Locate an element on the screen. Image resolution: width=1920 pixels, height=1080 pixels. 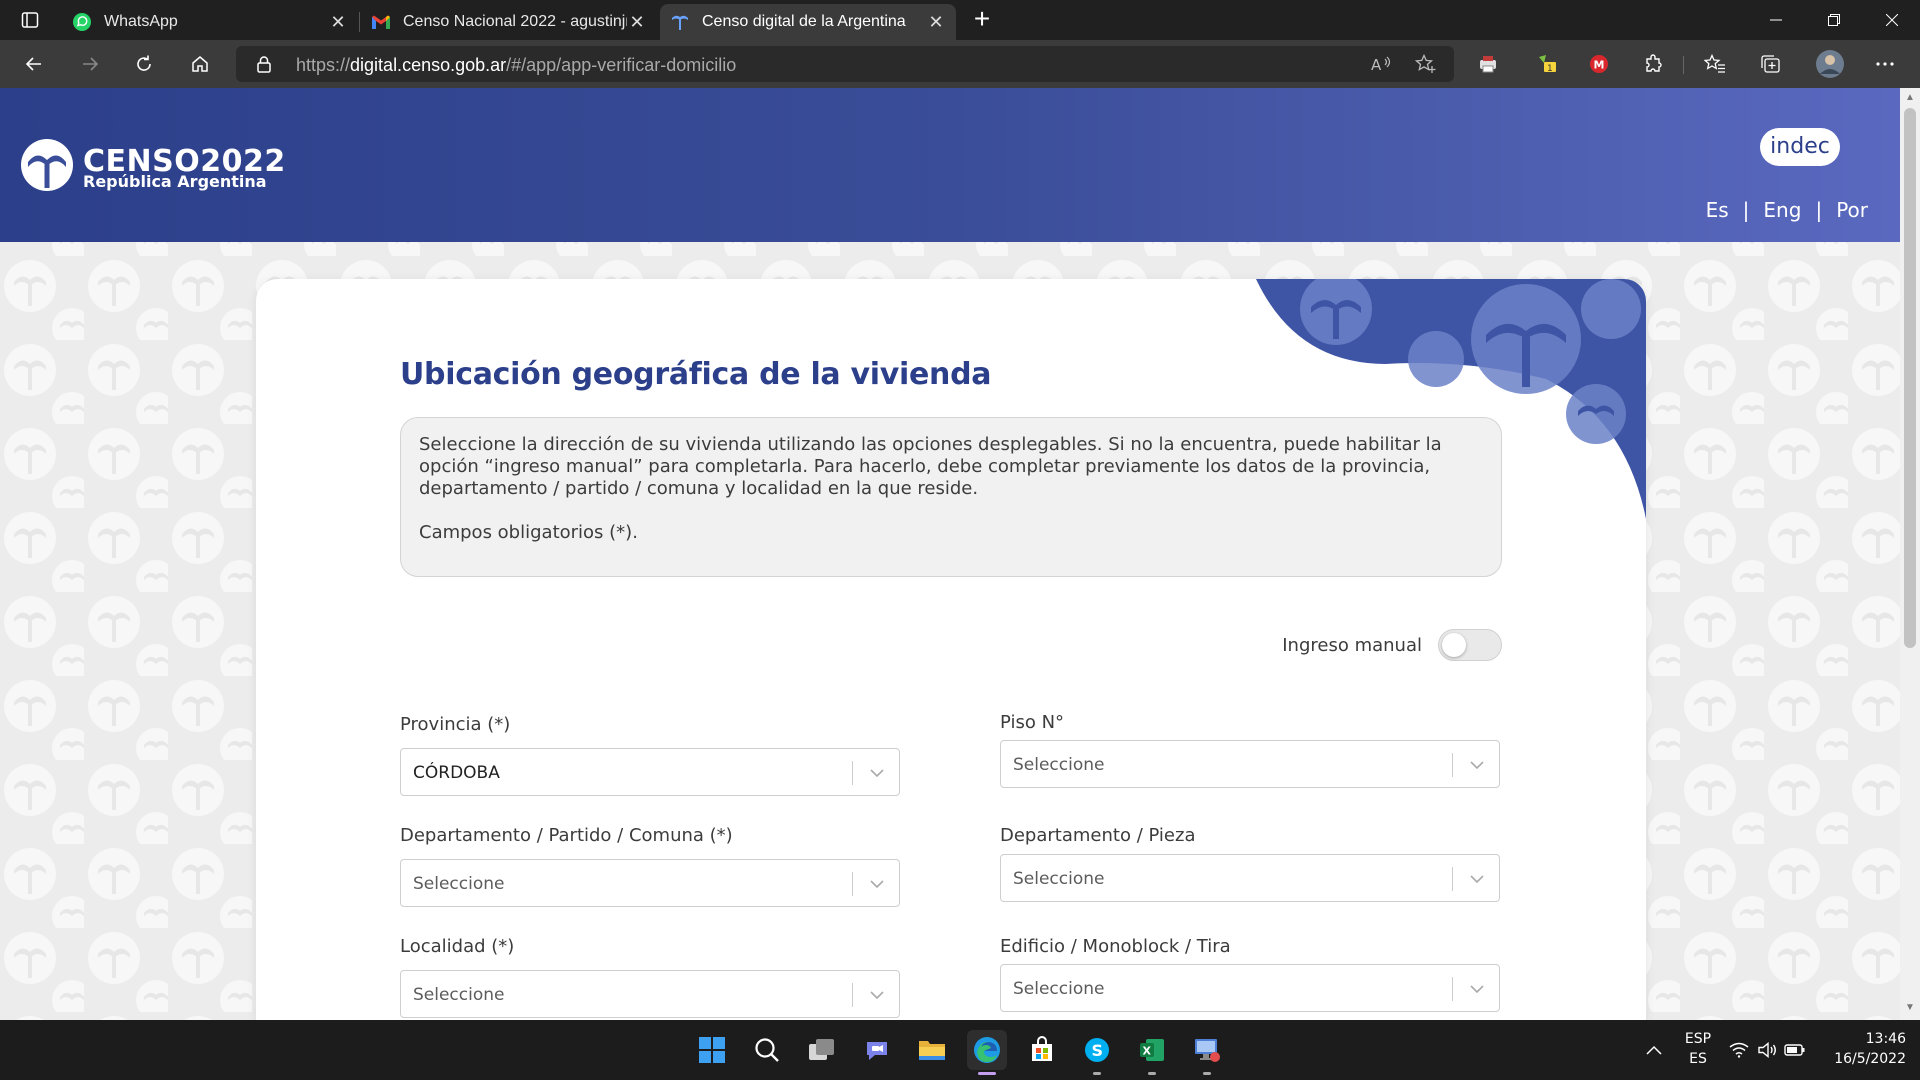
minimize-button is located at coordinates (1776, 20).